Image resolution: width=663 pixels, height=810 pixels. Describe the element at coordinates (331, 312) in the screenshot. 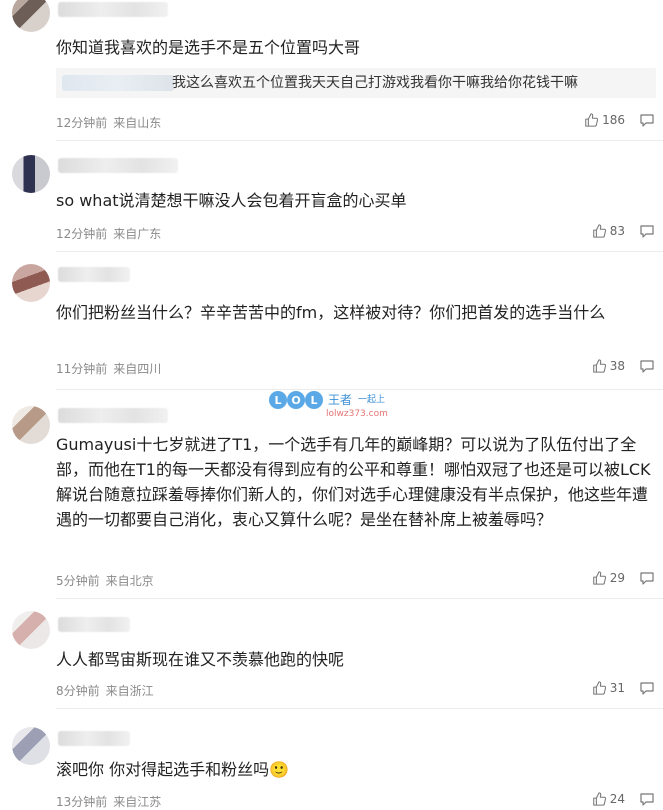

I see `comment-text: 你们把粉丝当什么？辛辛苦苦中的fm，这样被对待？你们把首发的选手当什么` at that location.